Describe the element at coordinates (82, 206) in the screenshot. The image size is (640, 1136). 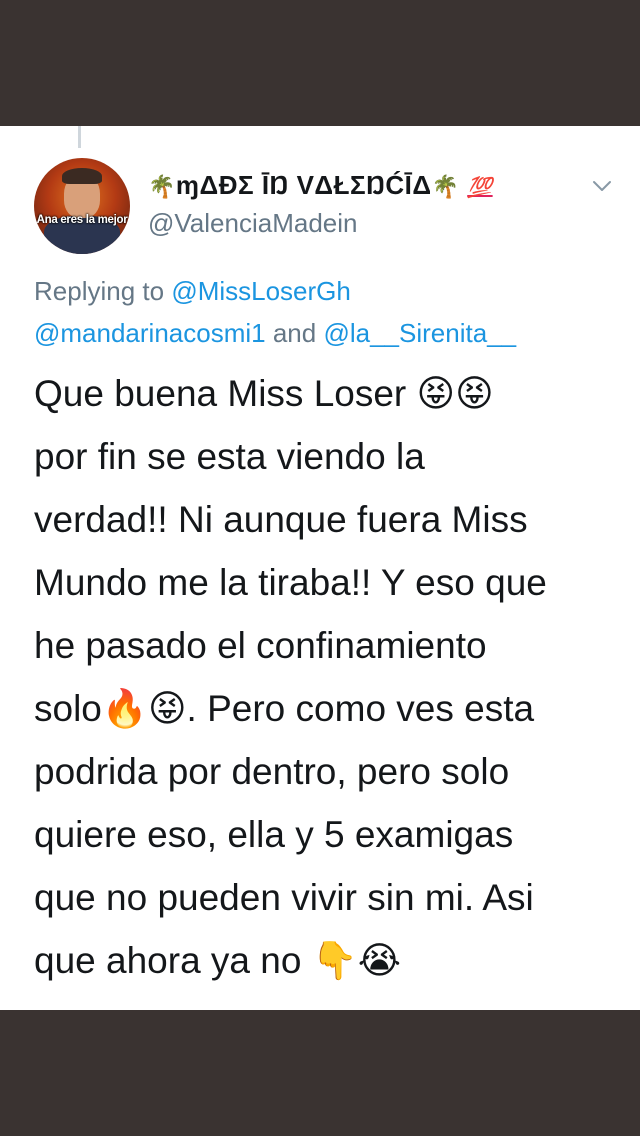
I see `avatar: Ana eres la mejor` at that location.